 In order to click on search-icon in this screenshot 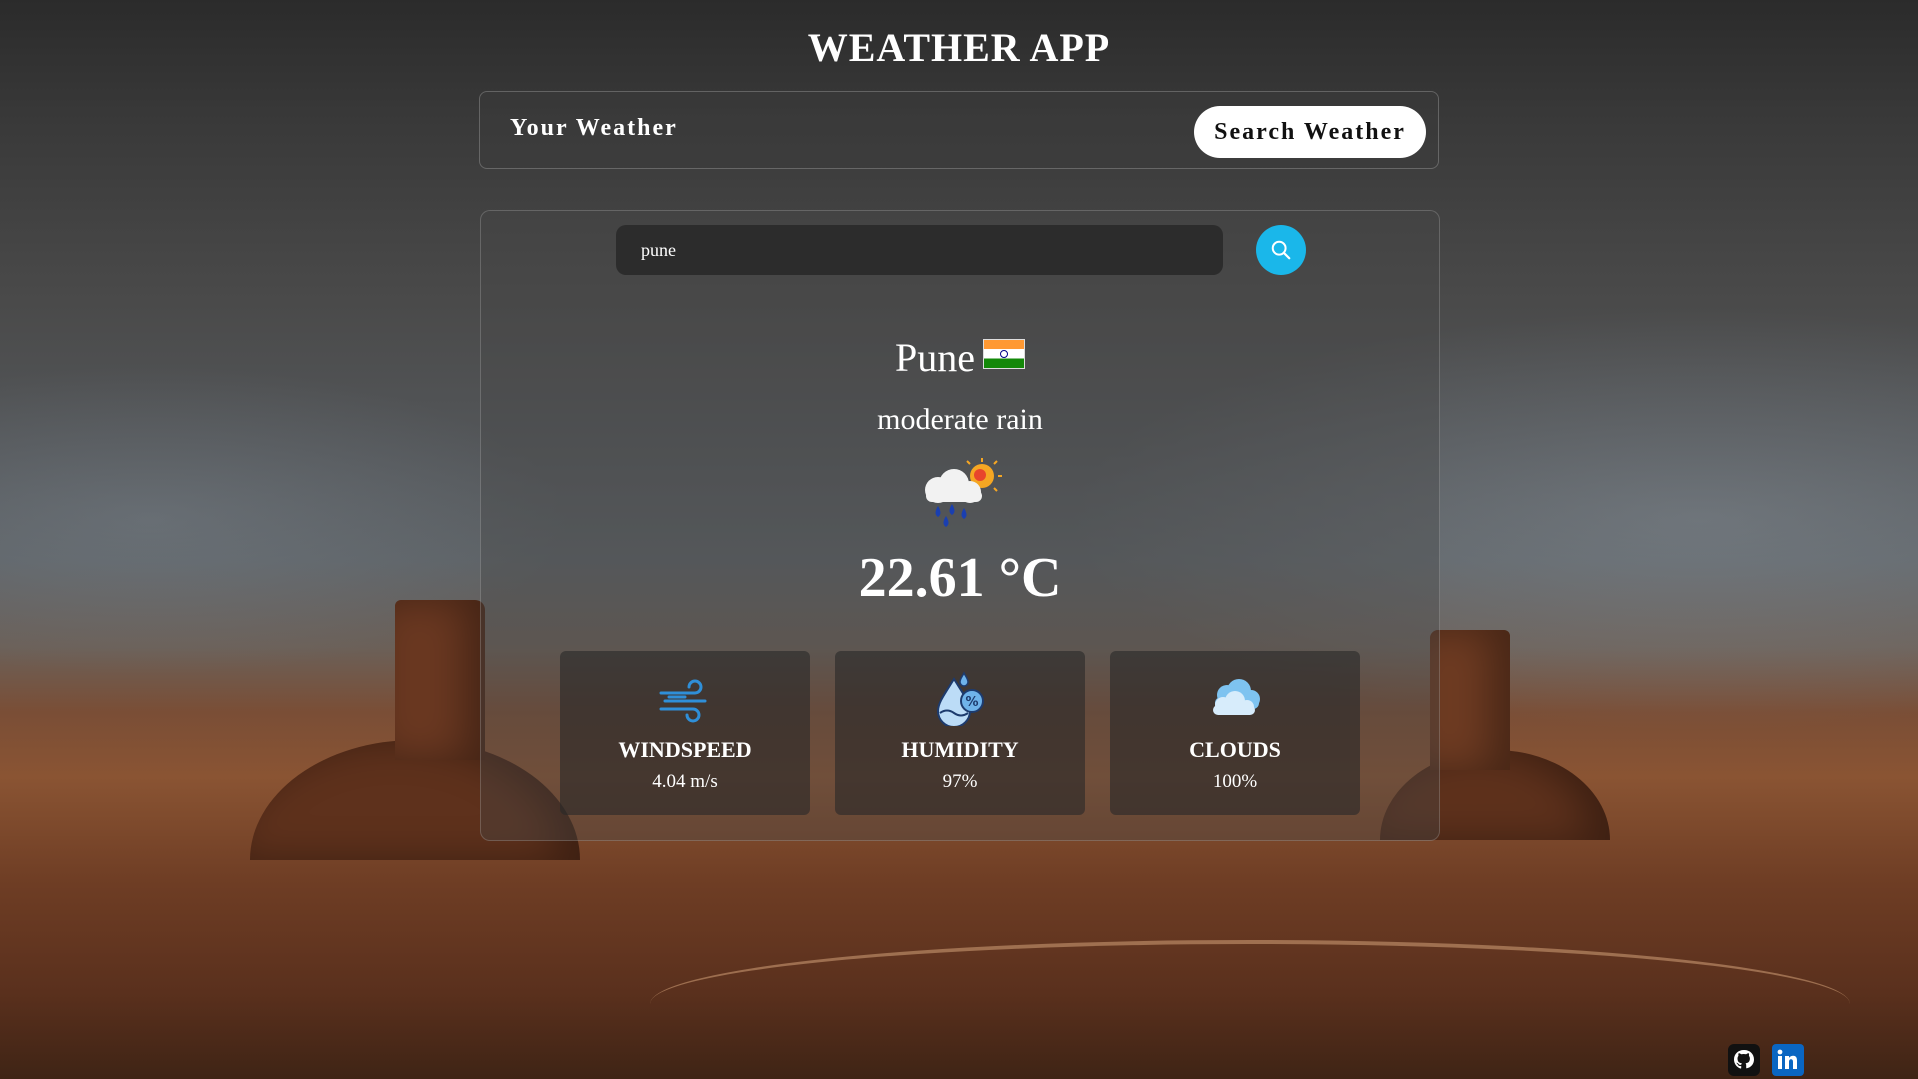, I will do `click(1281, 250)`.